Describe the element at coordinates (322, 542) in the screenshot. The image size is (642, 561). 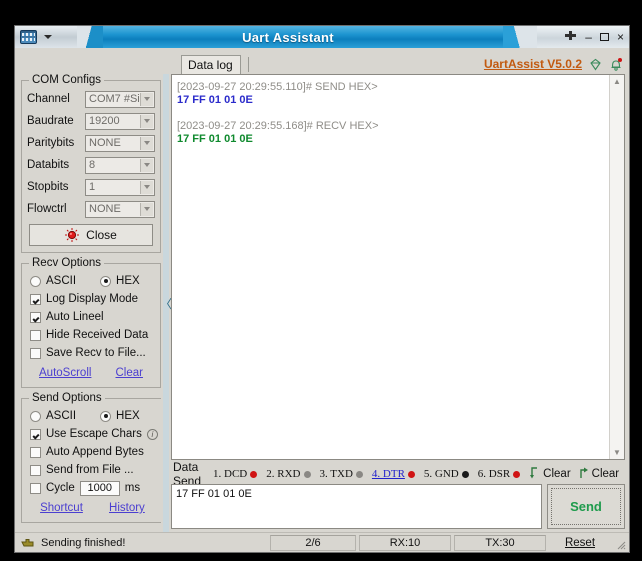
I see `status-bar: Sending finished! 2/6 RX:10 TX:30 Reset` at that location.